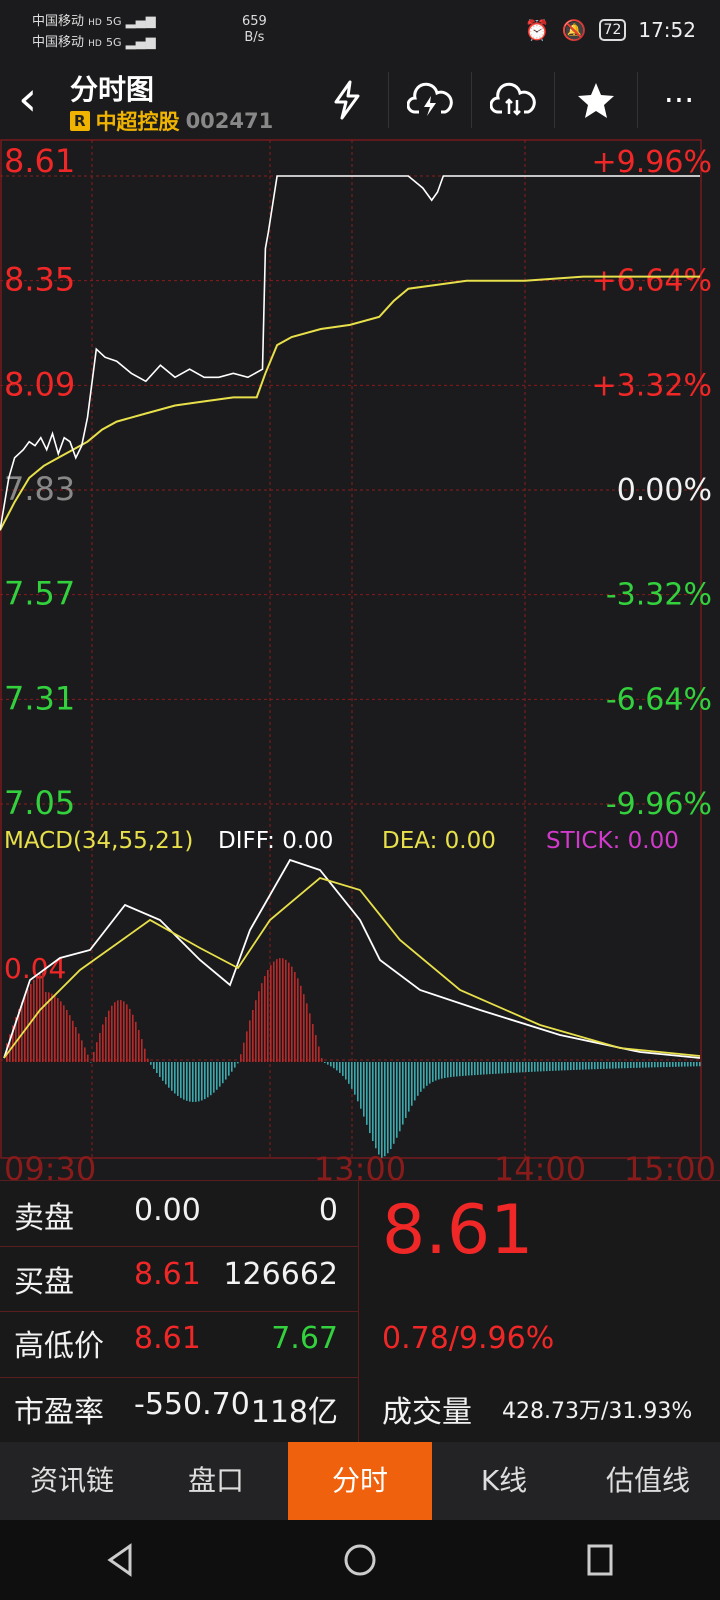 This screenshot has height=1600, width=720. What do you see at coordinates (540, 1165) in the screenshot?
I see `time-tick-label: 14:00` at bounding box center [540, 1165].